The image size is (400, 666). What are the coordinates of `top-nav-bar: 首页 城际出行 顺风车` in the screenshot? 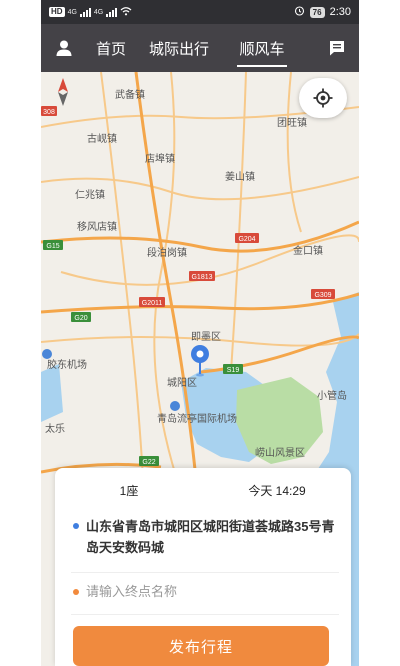 It's located at (200, 48).